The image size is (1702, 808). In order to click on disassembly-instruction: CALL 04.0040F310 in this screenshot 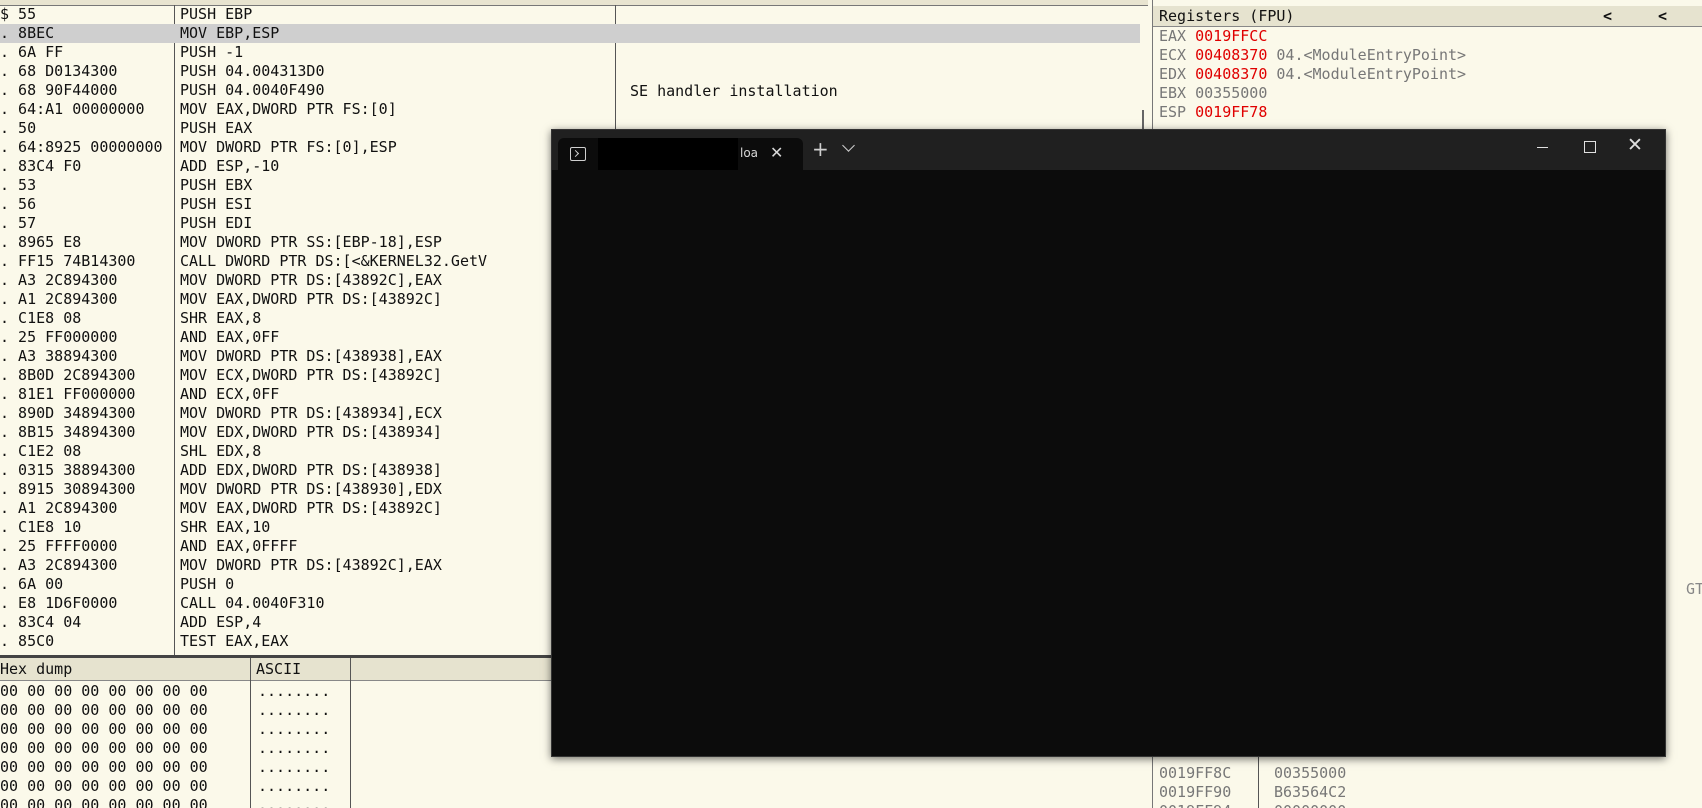, I will do `click(252, 603)`.